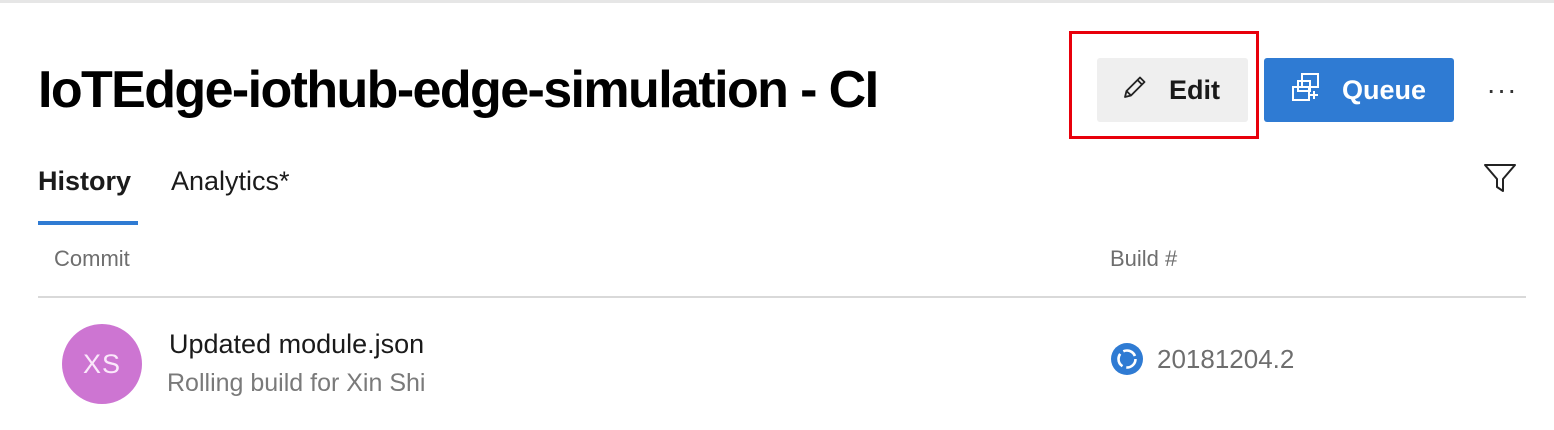 The width and height of the screenshot is (1554, 430). What do you see at coordinates (296, 383) in the screenshot?
I see `commit-subtitle: Rolling build for Xin Shi` at bounding box center [296, 383].